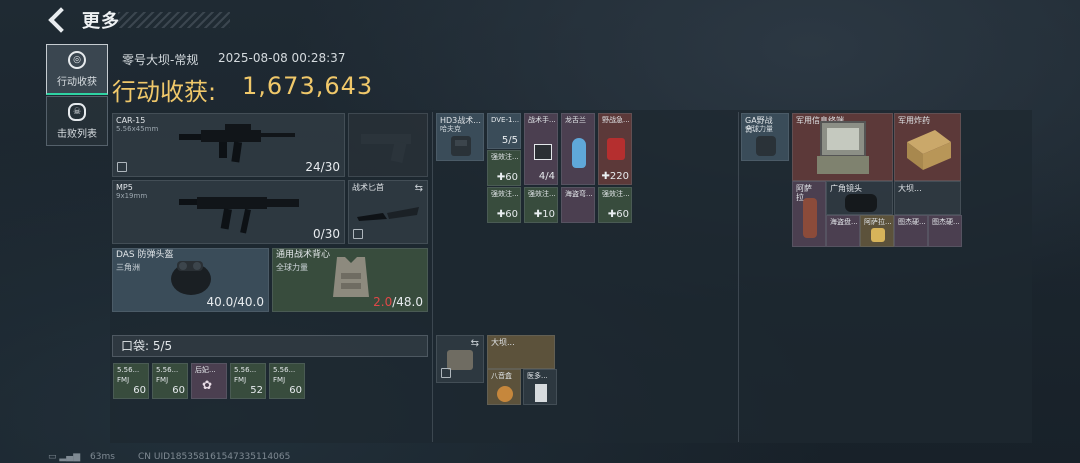 Image resolution: width=1080 pixels, height=463 pixels. I want to click on ping-text: 63ms, so click(102, 457).